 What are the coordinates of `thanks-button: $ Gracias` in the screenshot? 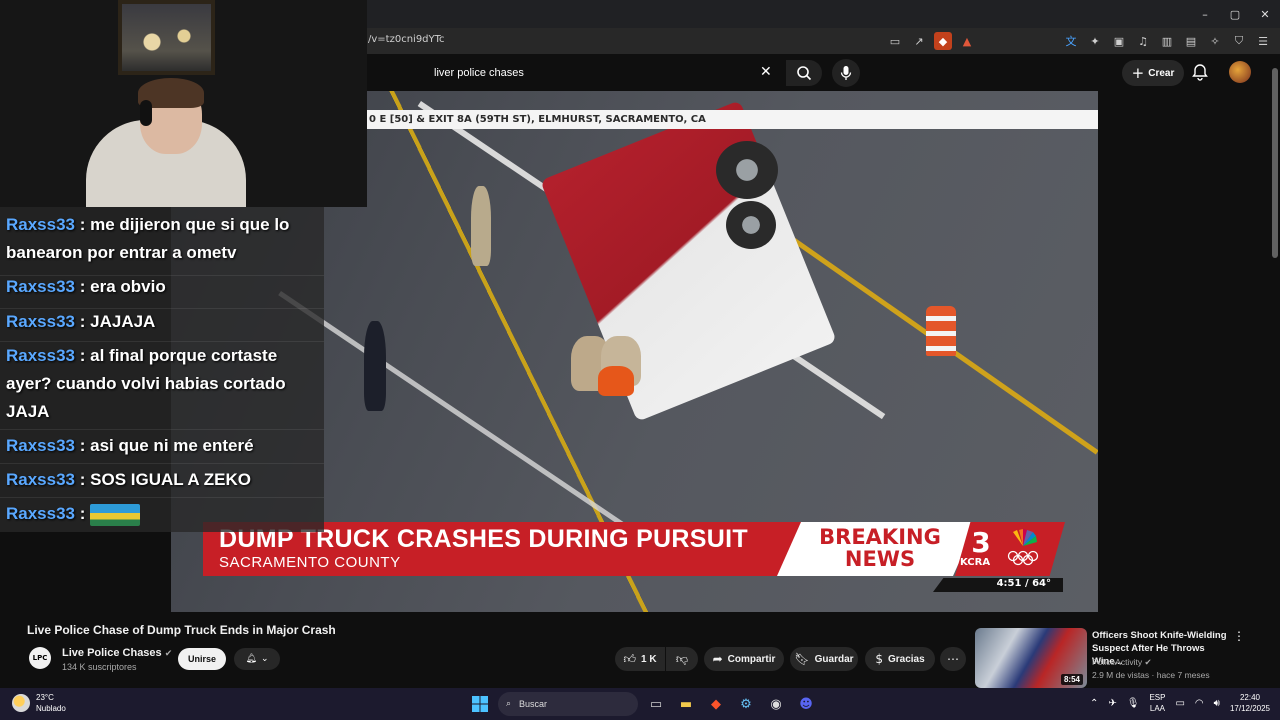 It's located at (900, 659).